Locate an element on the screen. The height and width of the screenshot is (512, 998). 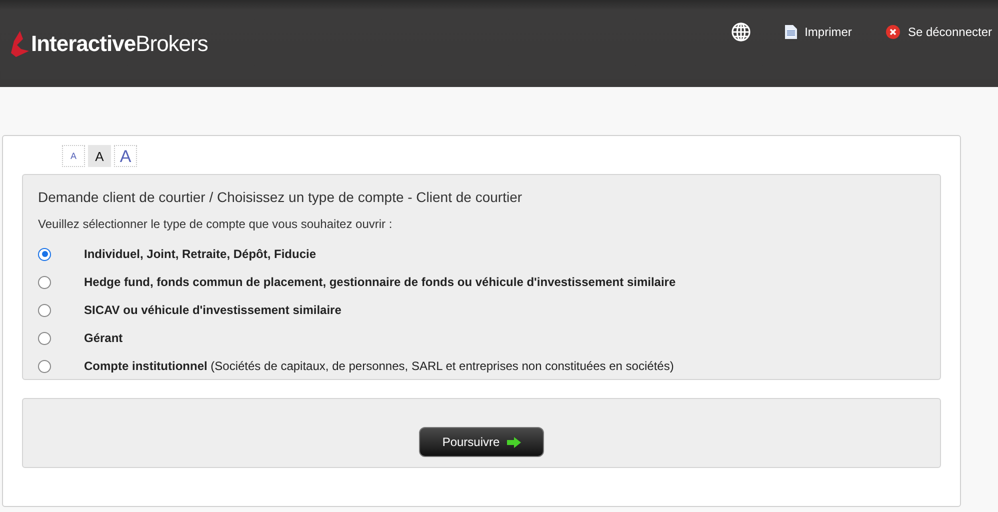
logo-text: InteractiveBrokers is located at coordinates (119, 44).